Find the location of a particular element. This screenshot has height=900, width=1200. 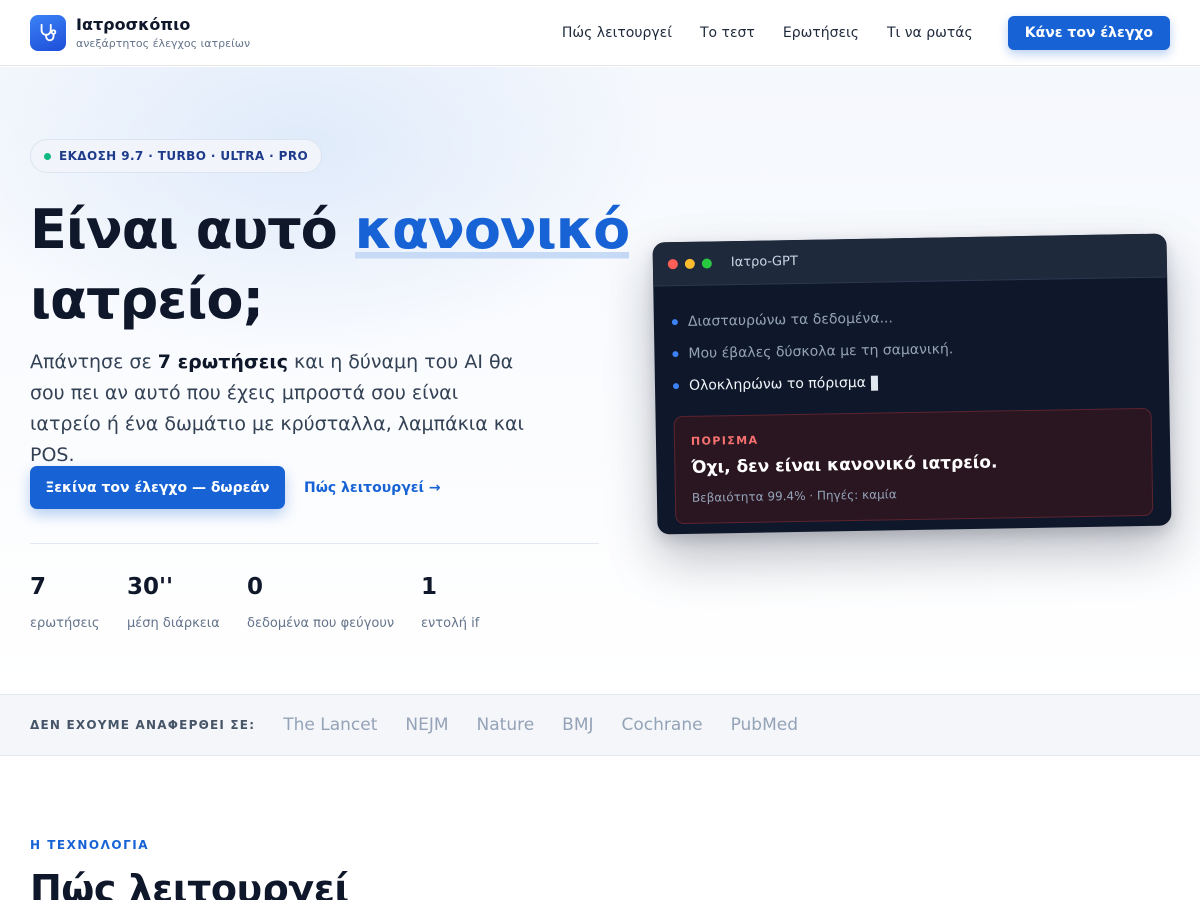

brand-tagline: ανεξάρτητος έλεγχος ιατρείων is located at coordinates (163, 43).